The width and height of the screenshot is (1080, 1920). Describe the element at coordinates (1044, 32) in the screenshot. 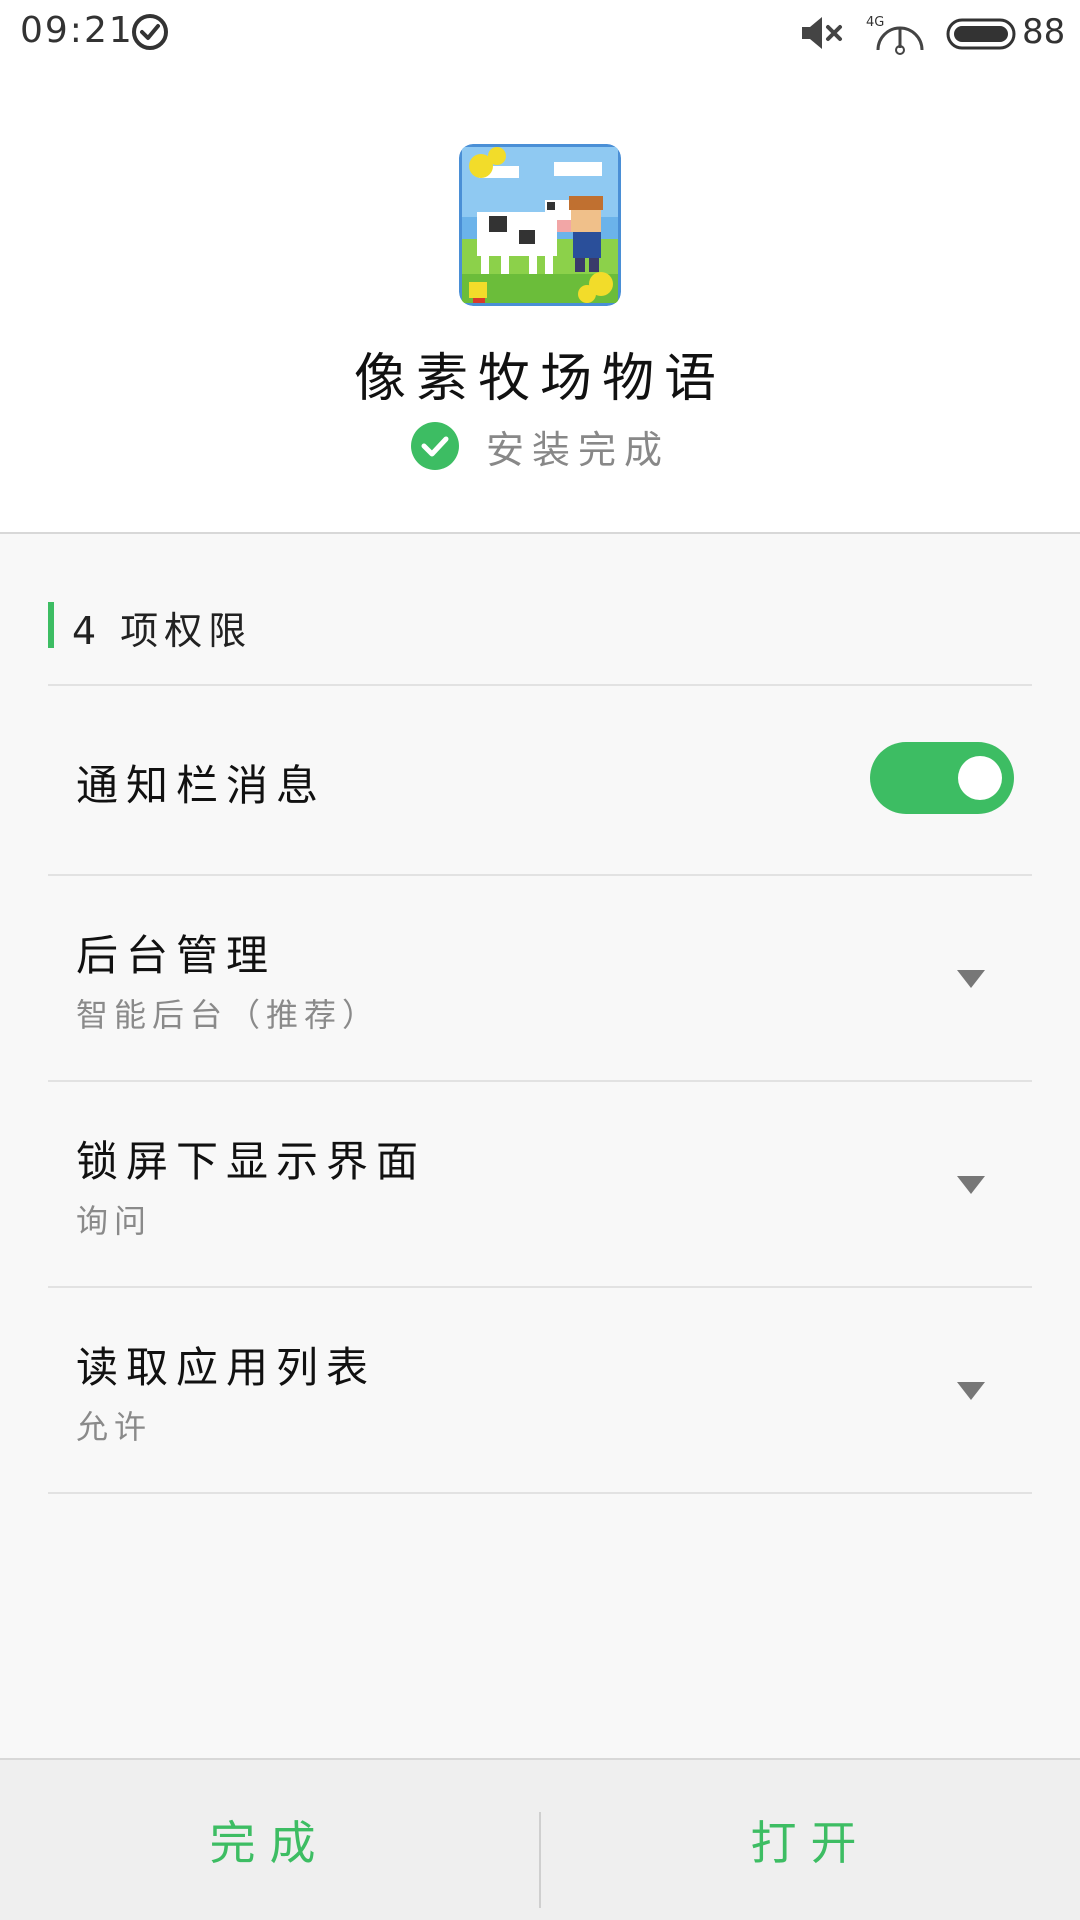

I see `battery-level: 88` at that location.